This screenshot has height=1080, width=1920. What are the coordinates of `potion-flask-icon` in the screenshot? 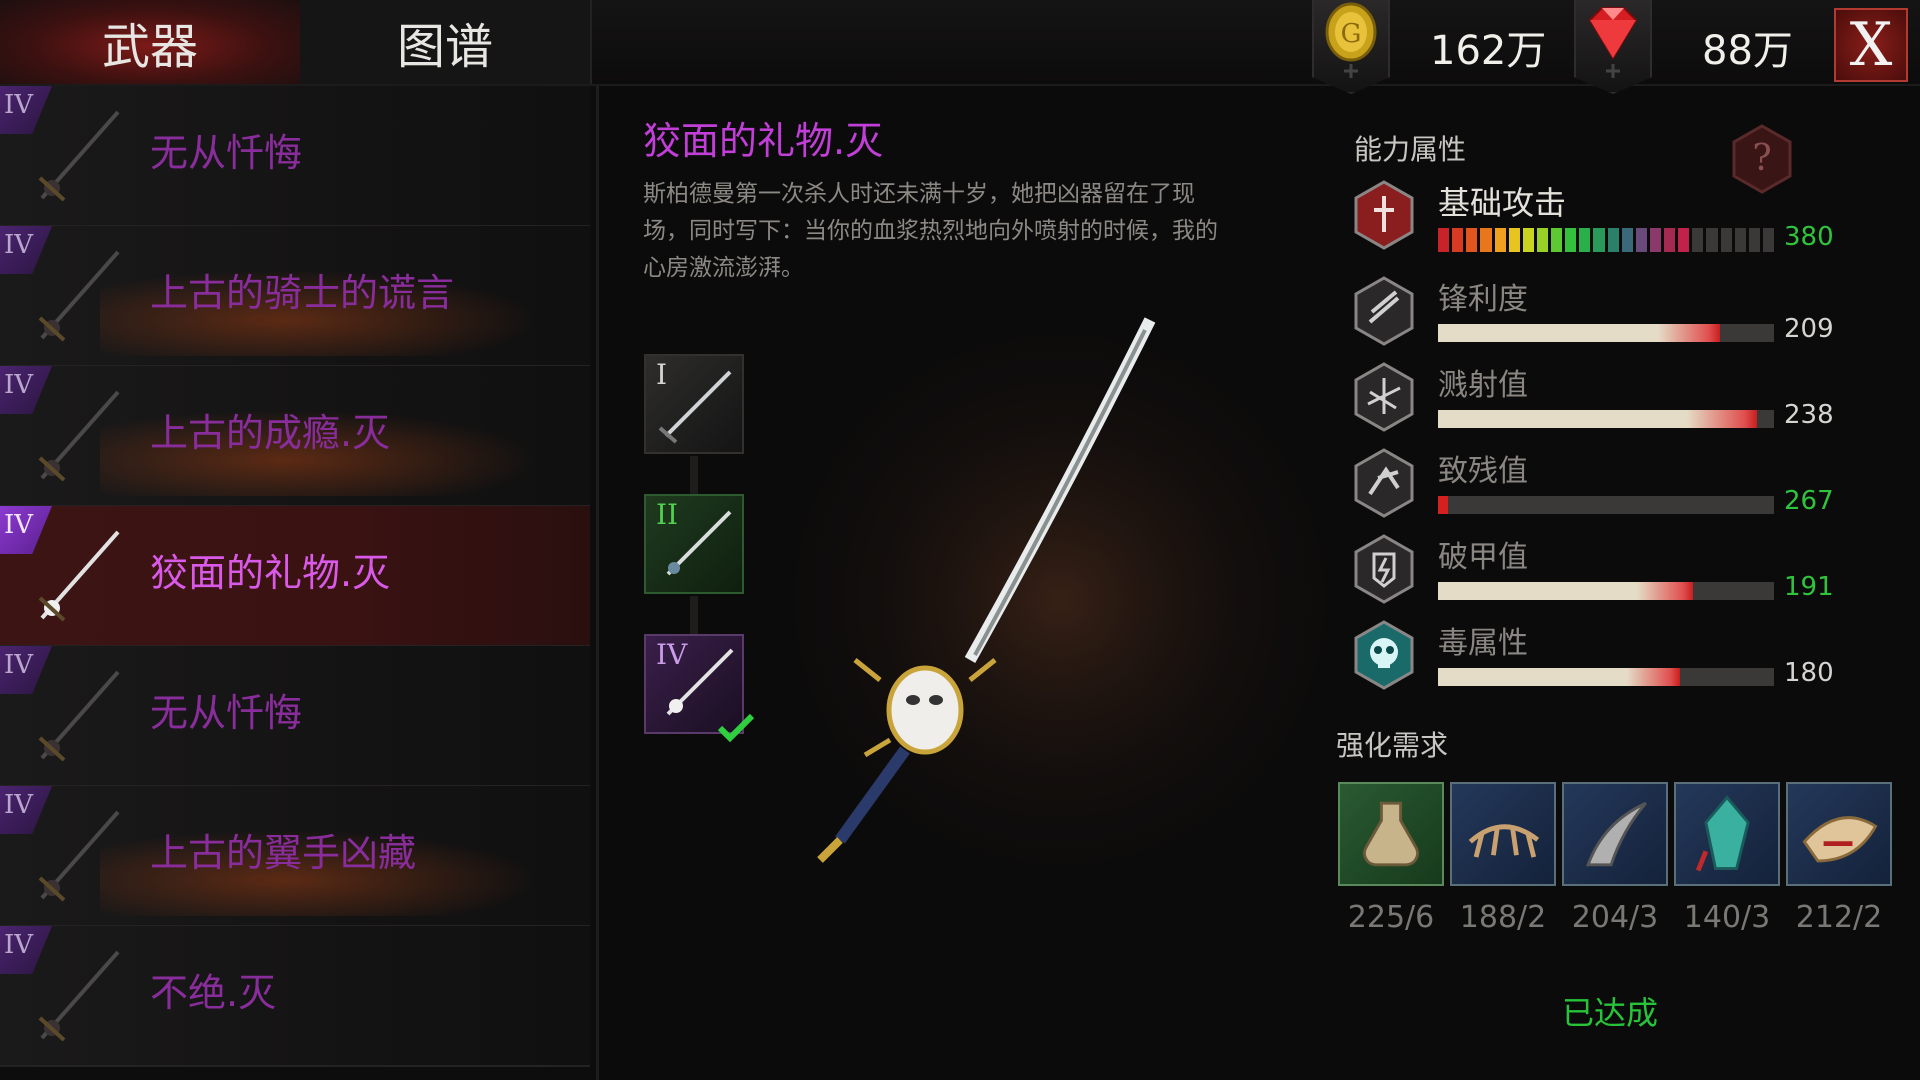 It's located at (1391, 834).